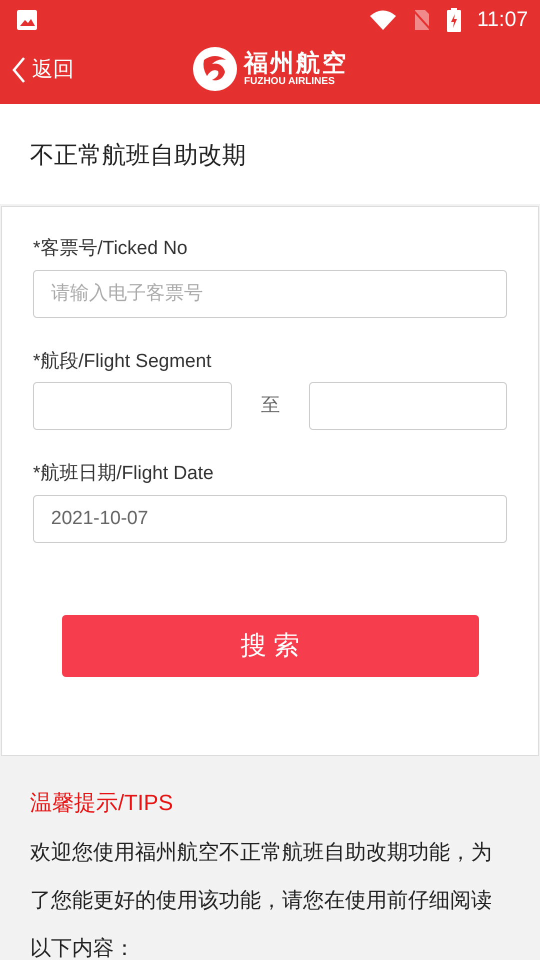 The height and width of the screenshot is (960, 540). Describe the element at coordinates (502, 20) in the screenshot. I see `status-time: 11:07` at that location.